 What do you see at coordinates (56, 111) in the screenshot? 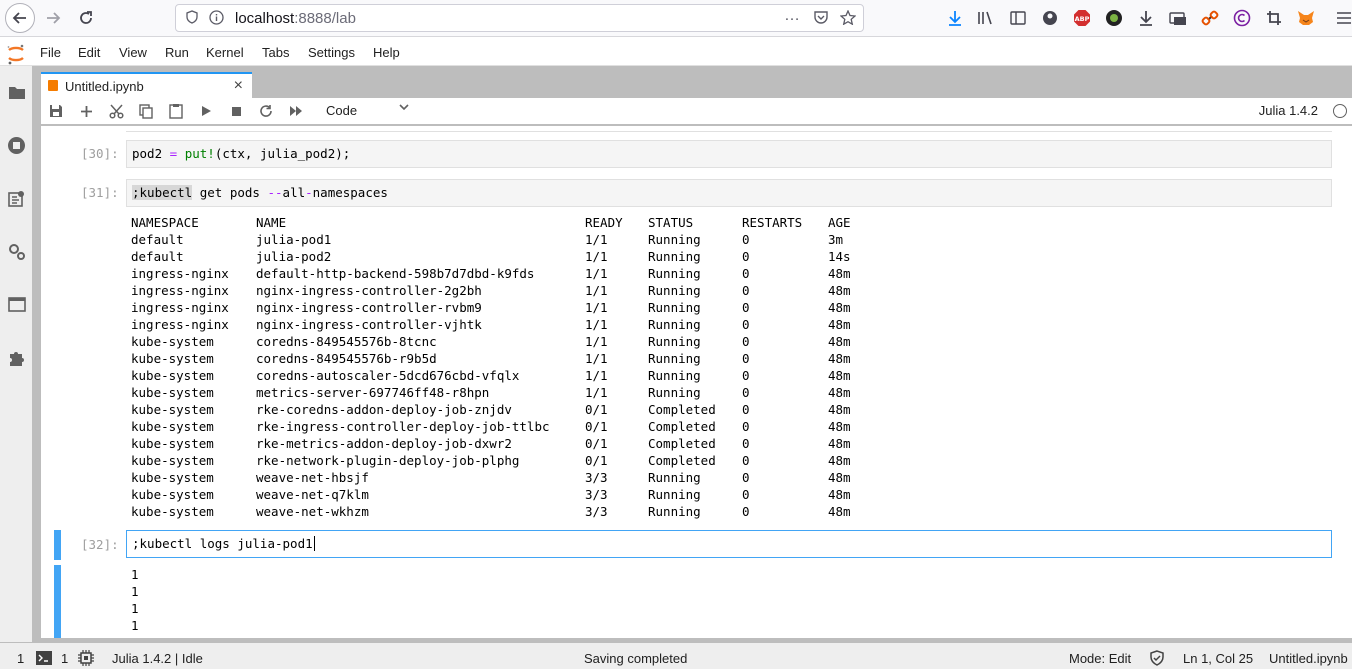
I see `save-icon` at bounding box center [56, 111].